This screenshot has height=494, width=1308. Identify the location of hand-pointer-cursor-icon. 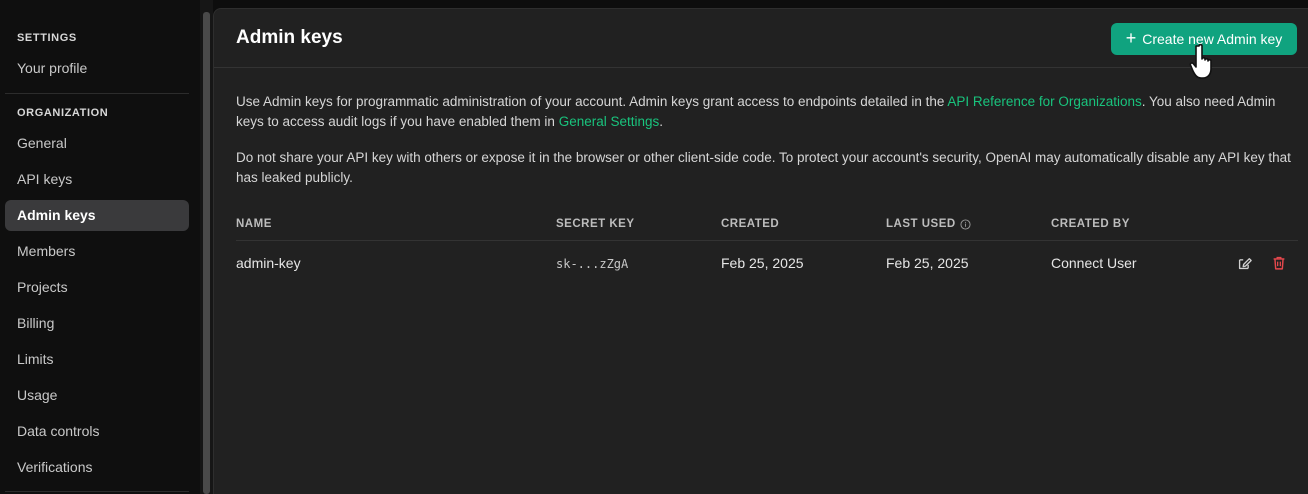
(1200, 61).